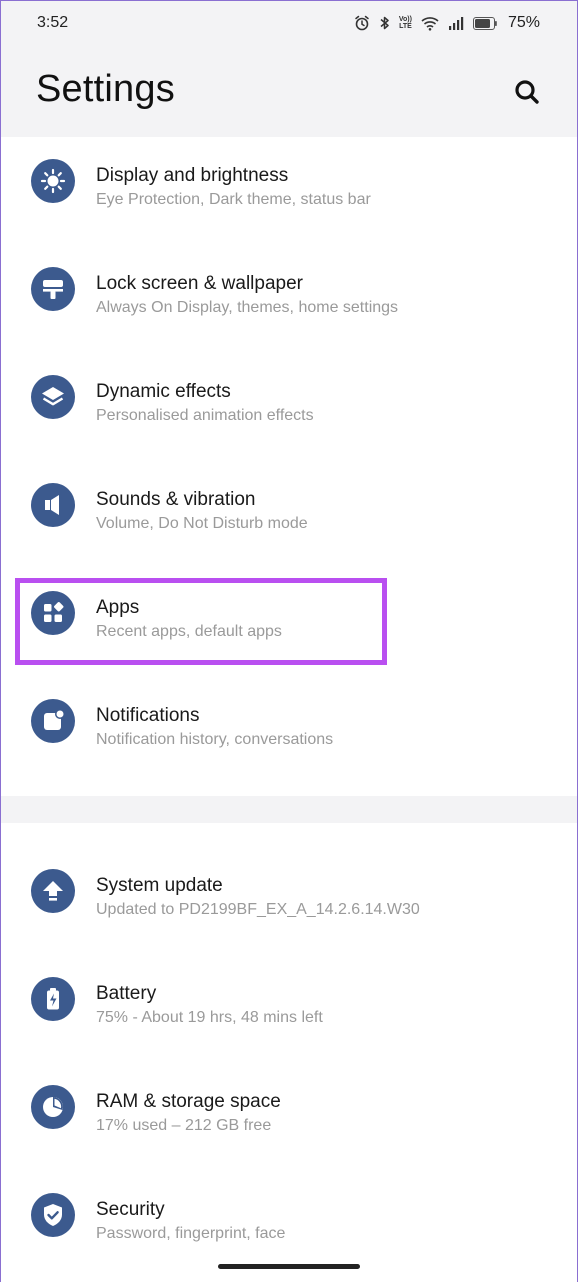  Describe the element at coordinates (53, 505) in the screenshot. I see `speaker-icon` at that location.